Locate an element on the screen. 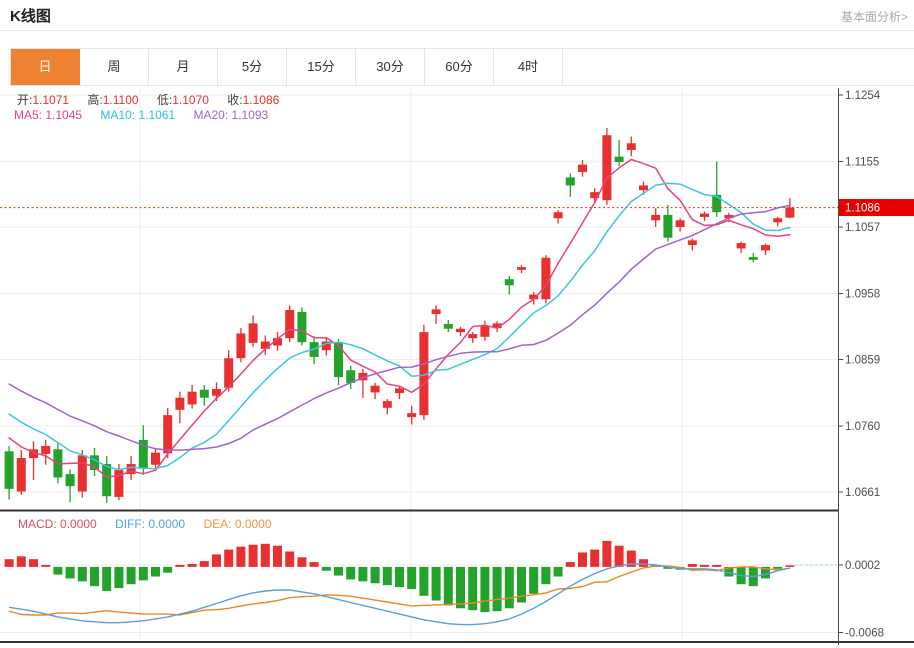 The height and width of the screenshot is (648, 914). tab-4hour: 4时 is located at coordinates (528, 67).